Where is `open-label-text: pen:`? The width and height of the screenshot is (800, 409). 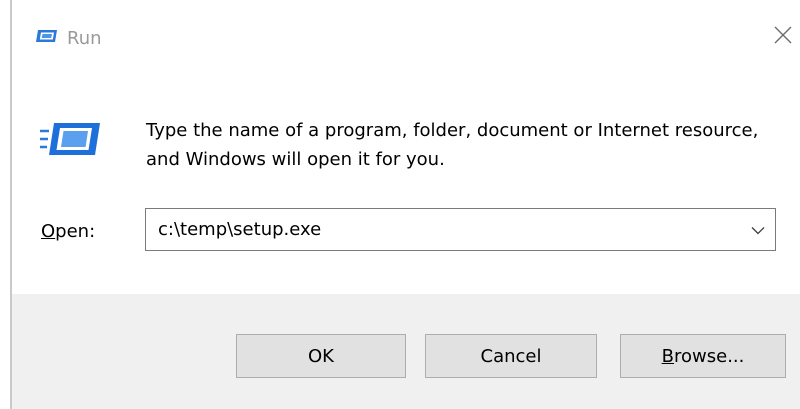
open-label-text: pen: is located at coordinates (75, 231).